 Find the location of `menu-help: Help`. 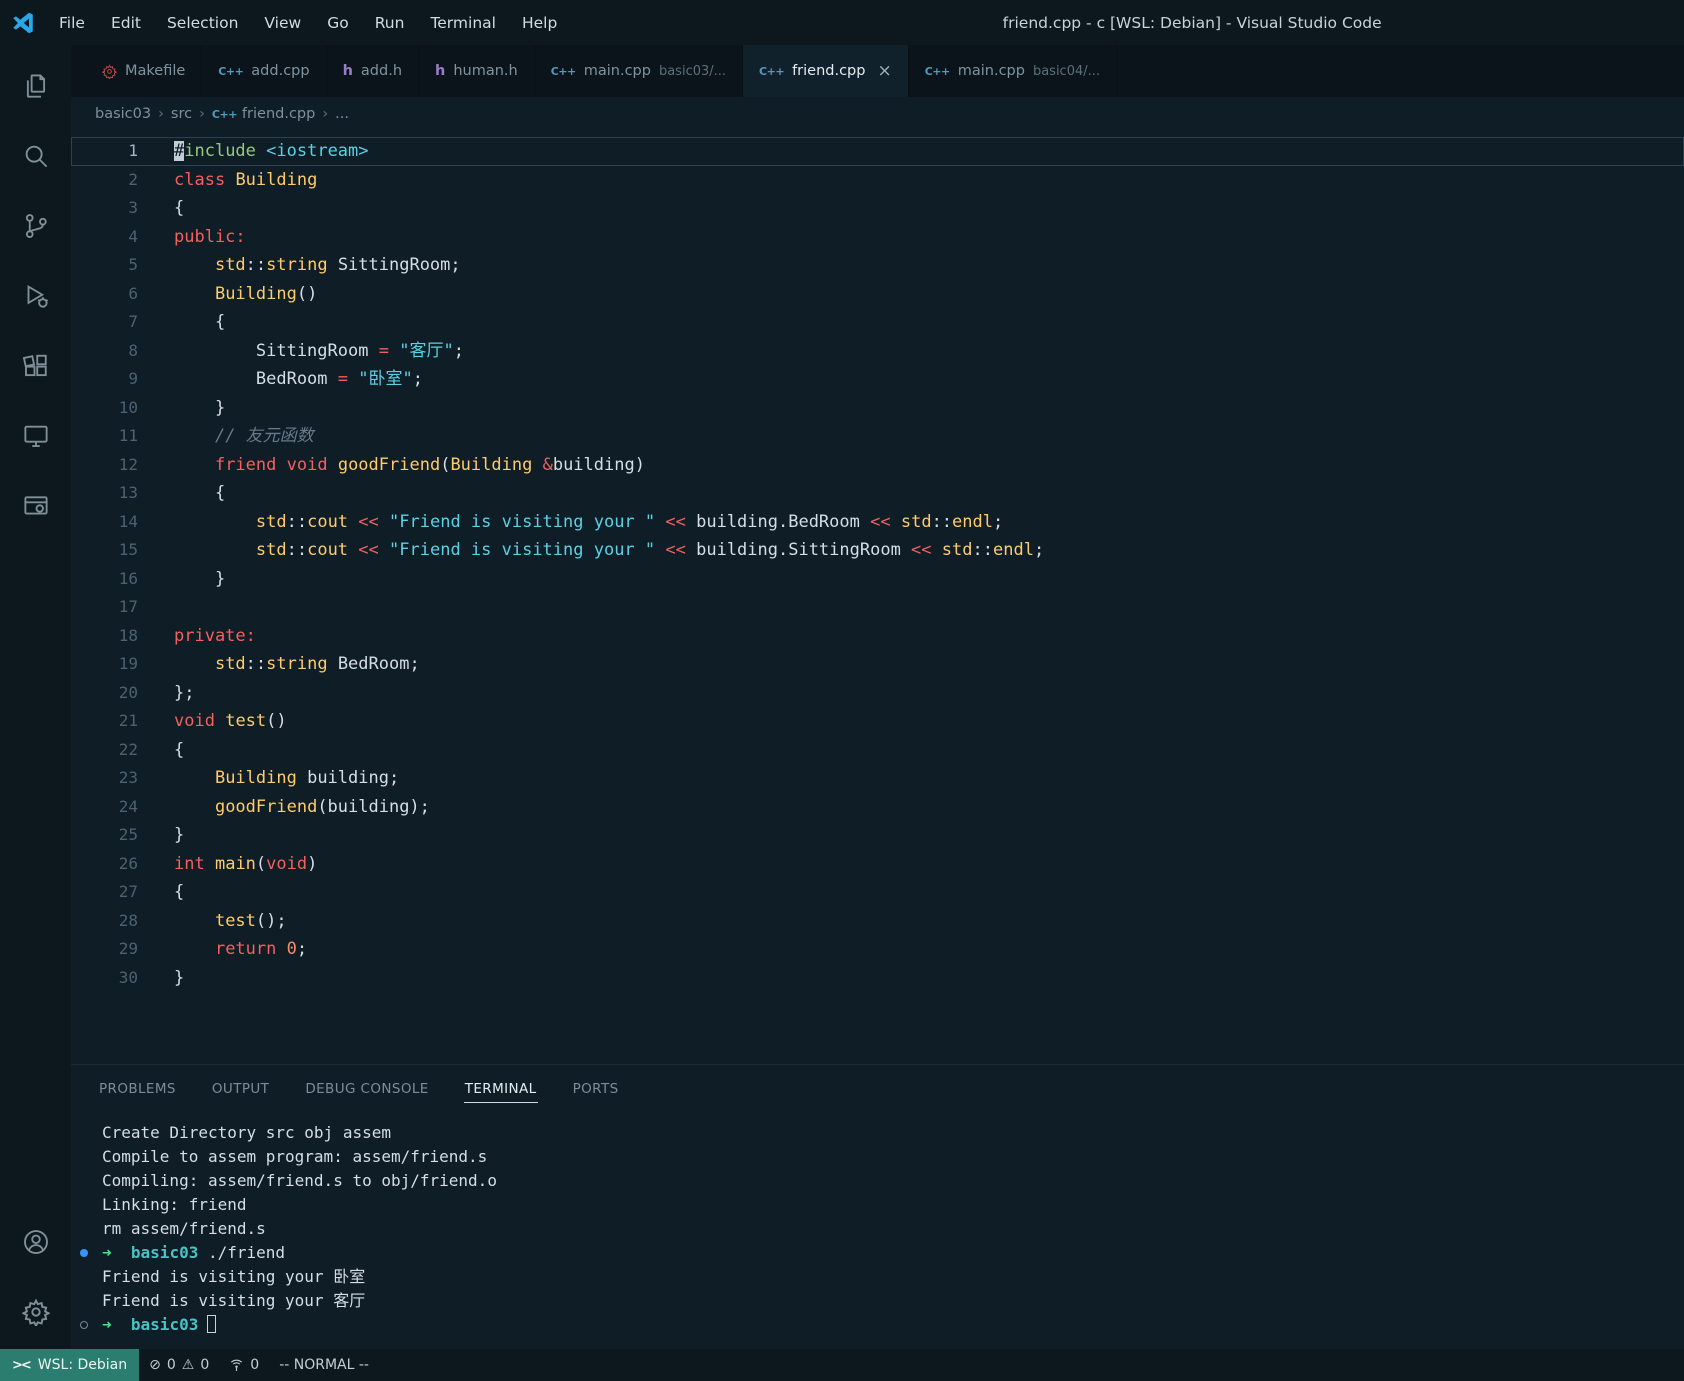

menu-help: Help is located at coordinates (539, 23).